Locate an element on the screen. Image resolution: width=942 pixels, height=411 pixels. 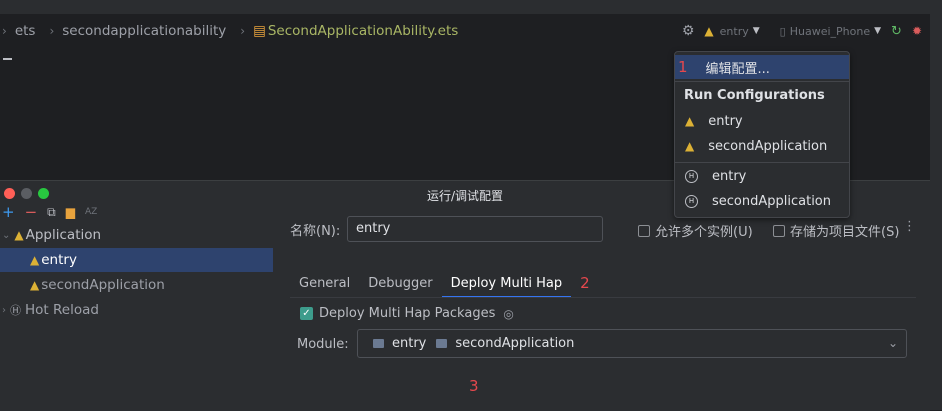
annotation-3: 3 is located at coordinates (474, 386).